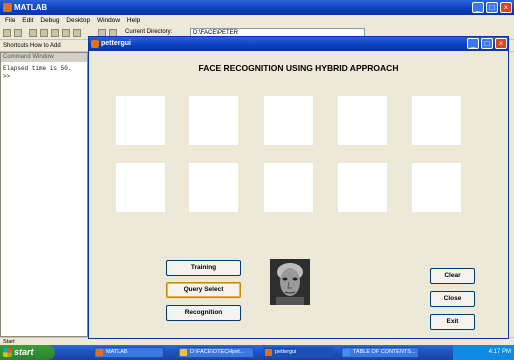  I want to click on folder-task-icon, so click(183, 352).